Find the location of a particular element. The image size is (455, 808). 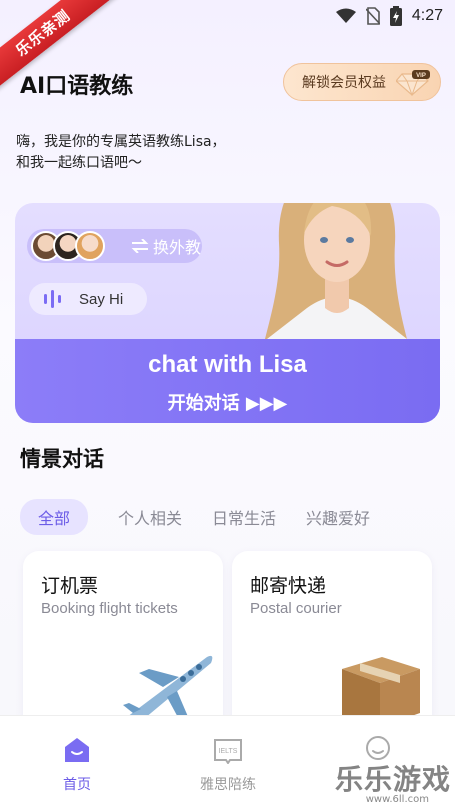

tab-personal: 个人相关 is located at coordinates (150, 517).